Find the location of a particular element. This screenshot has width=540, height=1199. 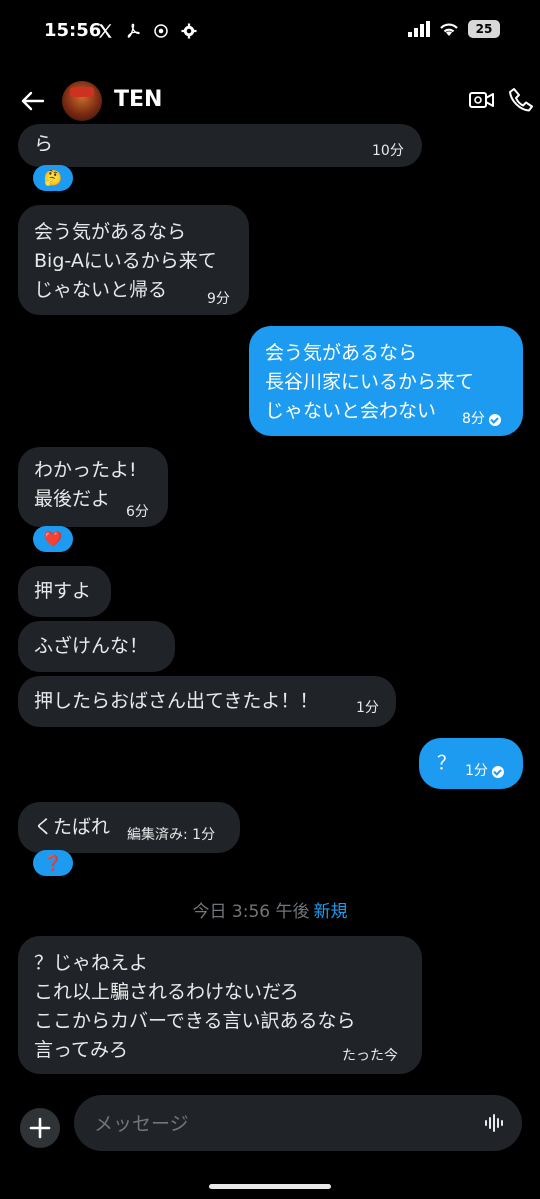

message-timestamp: 10分 is located at coordinates (388, 151).